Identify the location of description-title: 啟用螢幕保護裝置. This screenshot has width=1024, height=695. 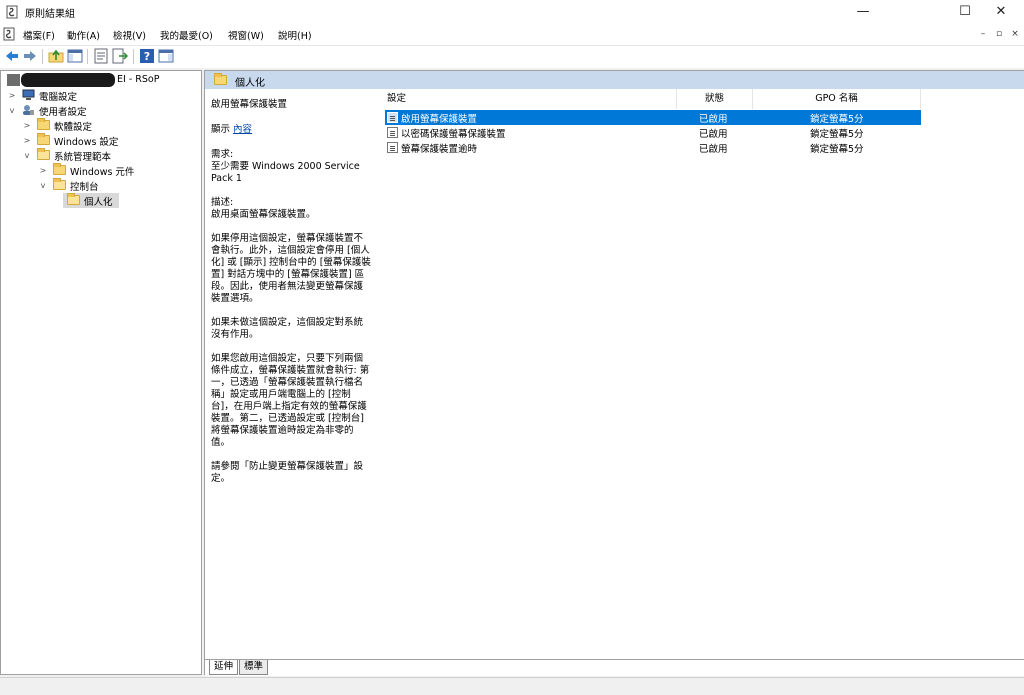
(249, 104).